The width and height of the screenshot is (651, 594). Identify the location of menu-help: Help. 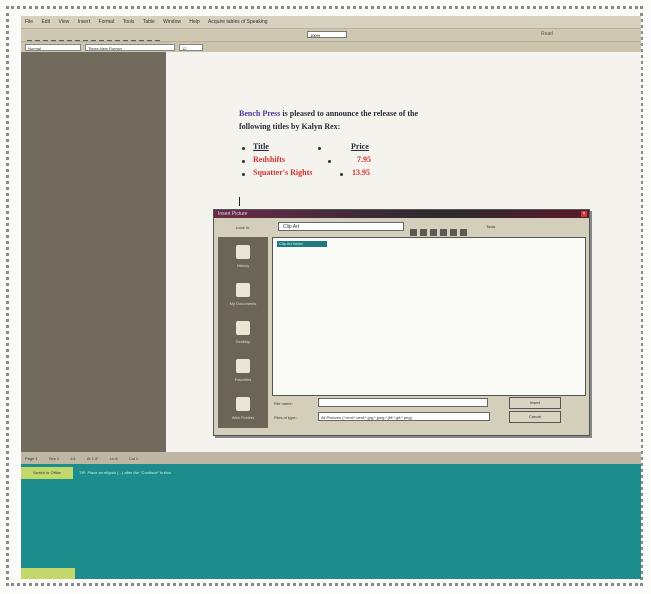
(194, 22).